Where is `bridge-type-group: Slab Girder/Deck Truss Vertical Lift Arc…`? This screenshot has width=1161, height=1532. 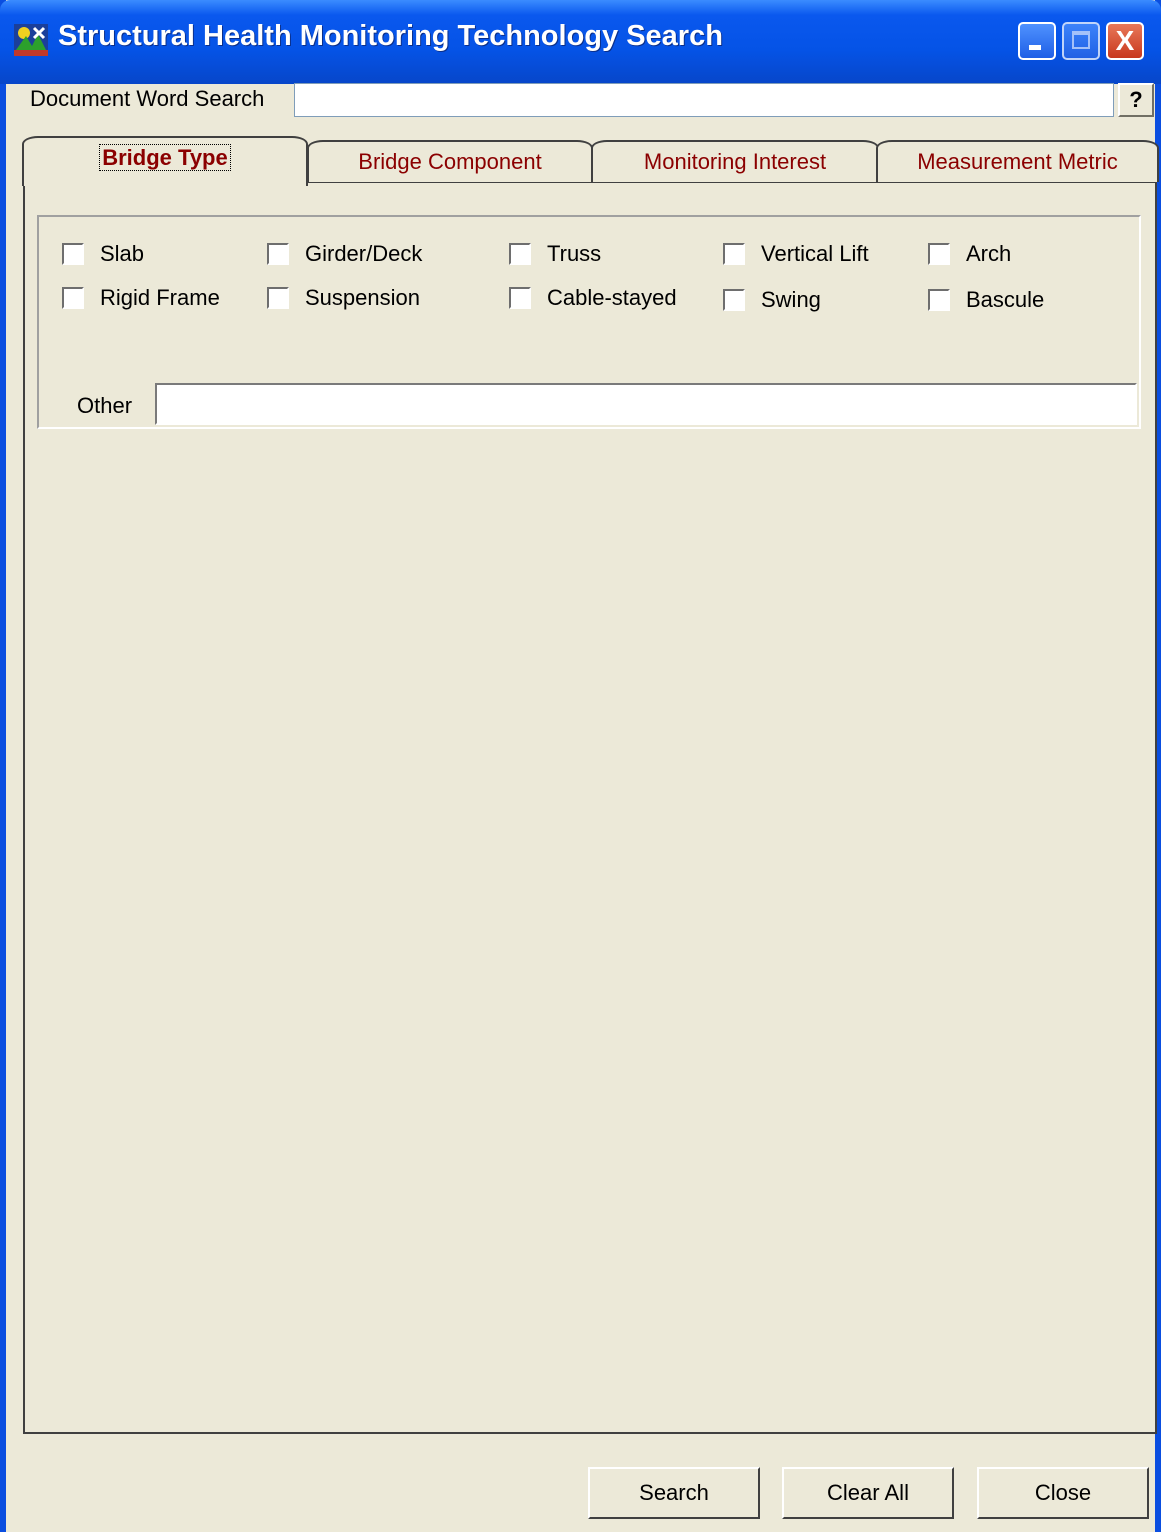 bridge-type-group: Slab Girder/Deck Truss Vertical Lift Arc… is located at coordinates (589, 322).